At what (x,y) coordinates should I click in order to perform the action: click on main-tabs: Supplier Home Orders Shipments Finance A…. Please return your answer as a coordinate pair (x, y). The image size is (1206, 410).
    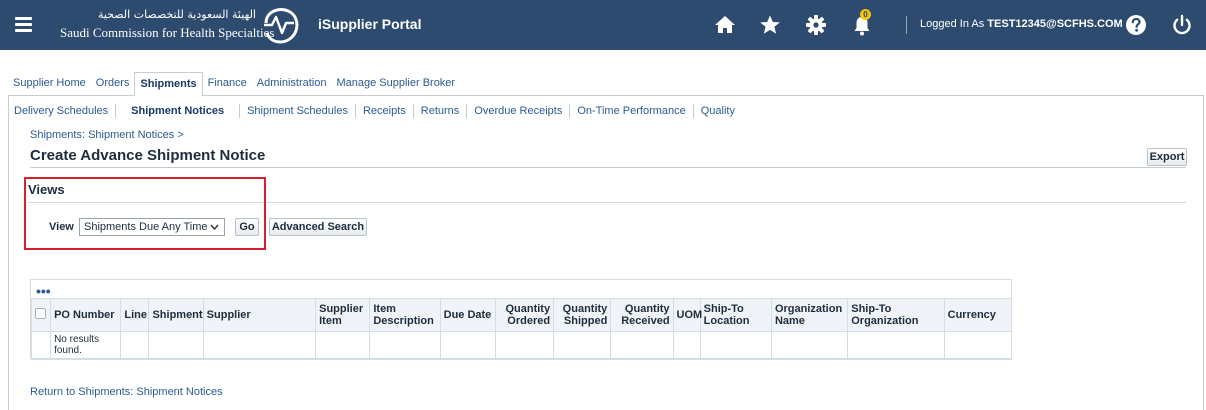
    Looking at the image, I should click on (606, 84).